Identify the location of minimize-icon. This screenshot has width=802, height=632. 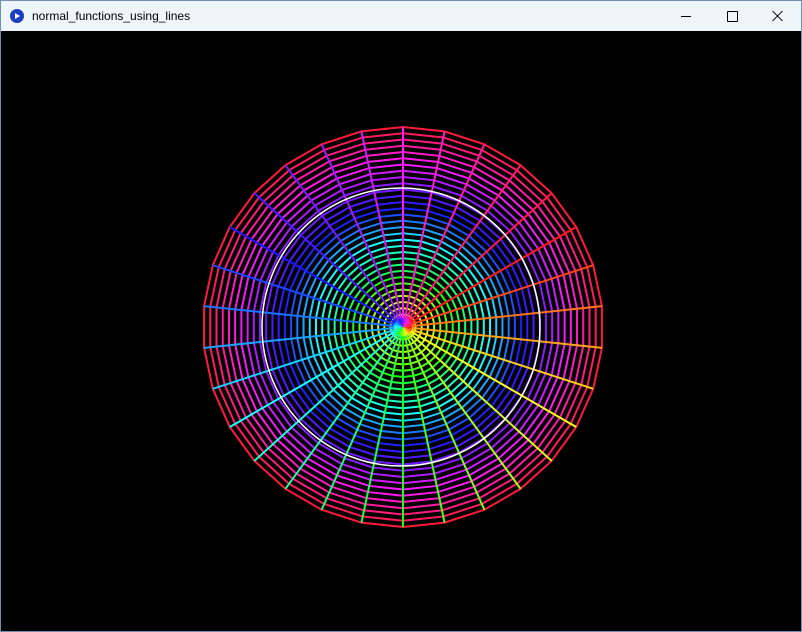
(686, 16).